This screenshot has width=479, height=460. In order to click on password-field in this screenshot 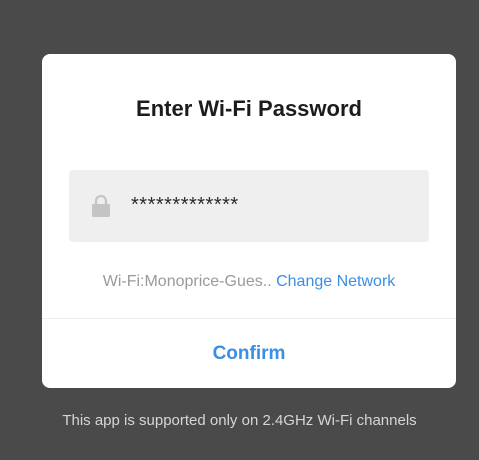, I will do `click(249, 206)`.